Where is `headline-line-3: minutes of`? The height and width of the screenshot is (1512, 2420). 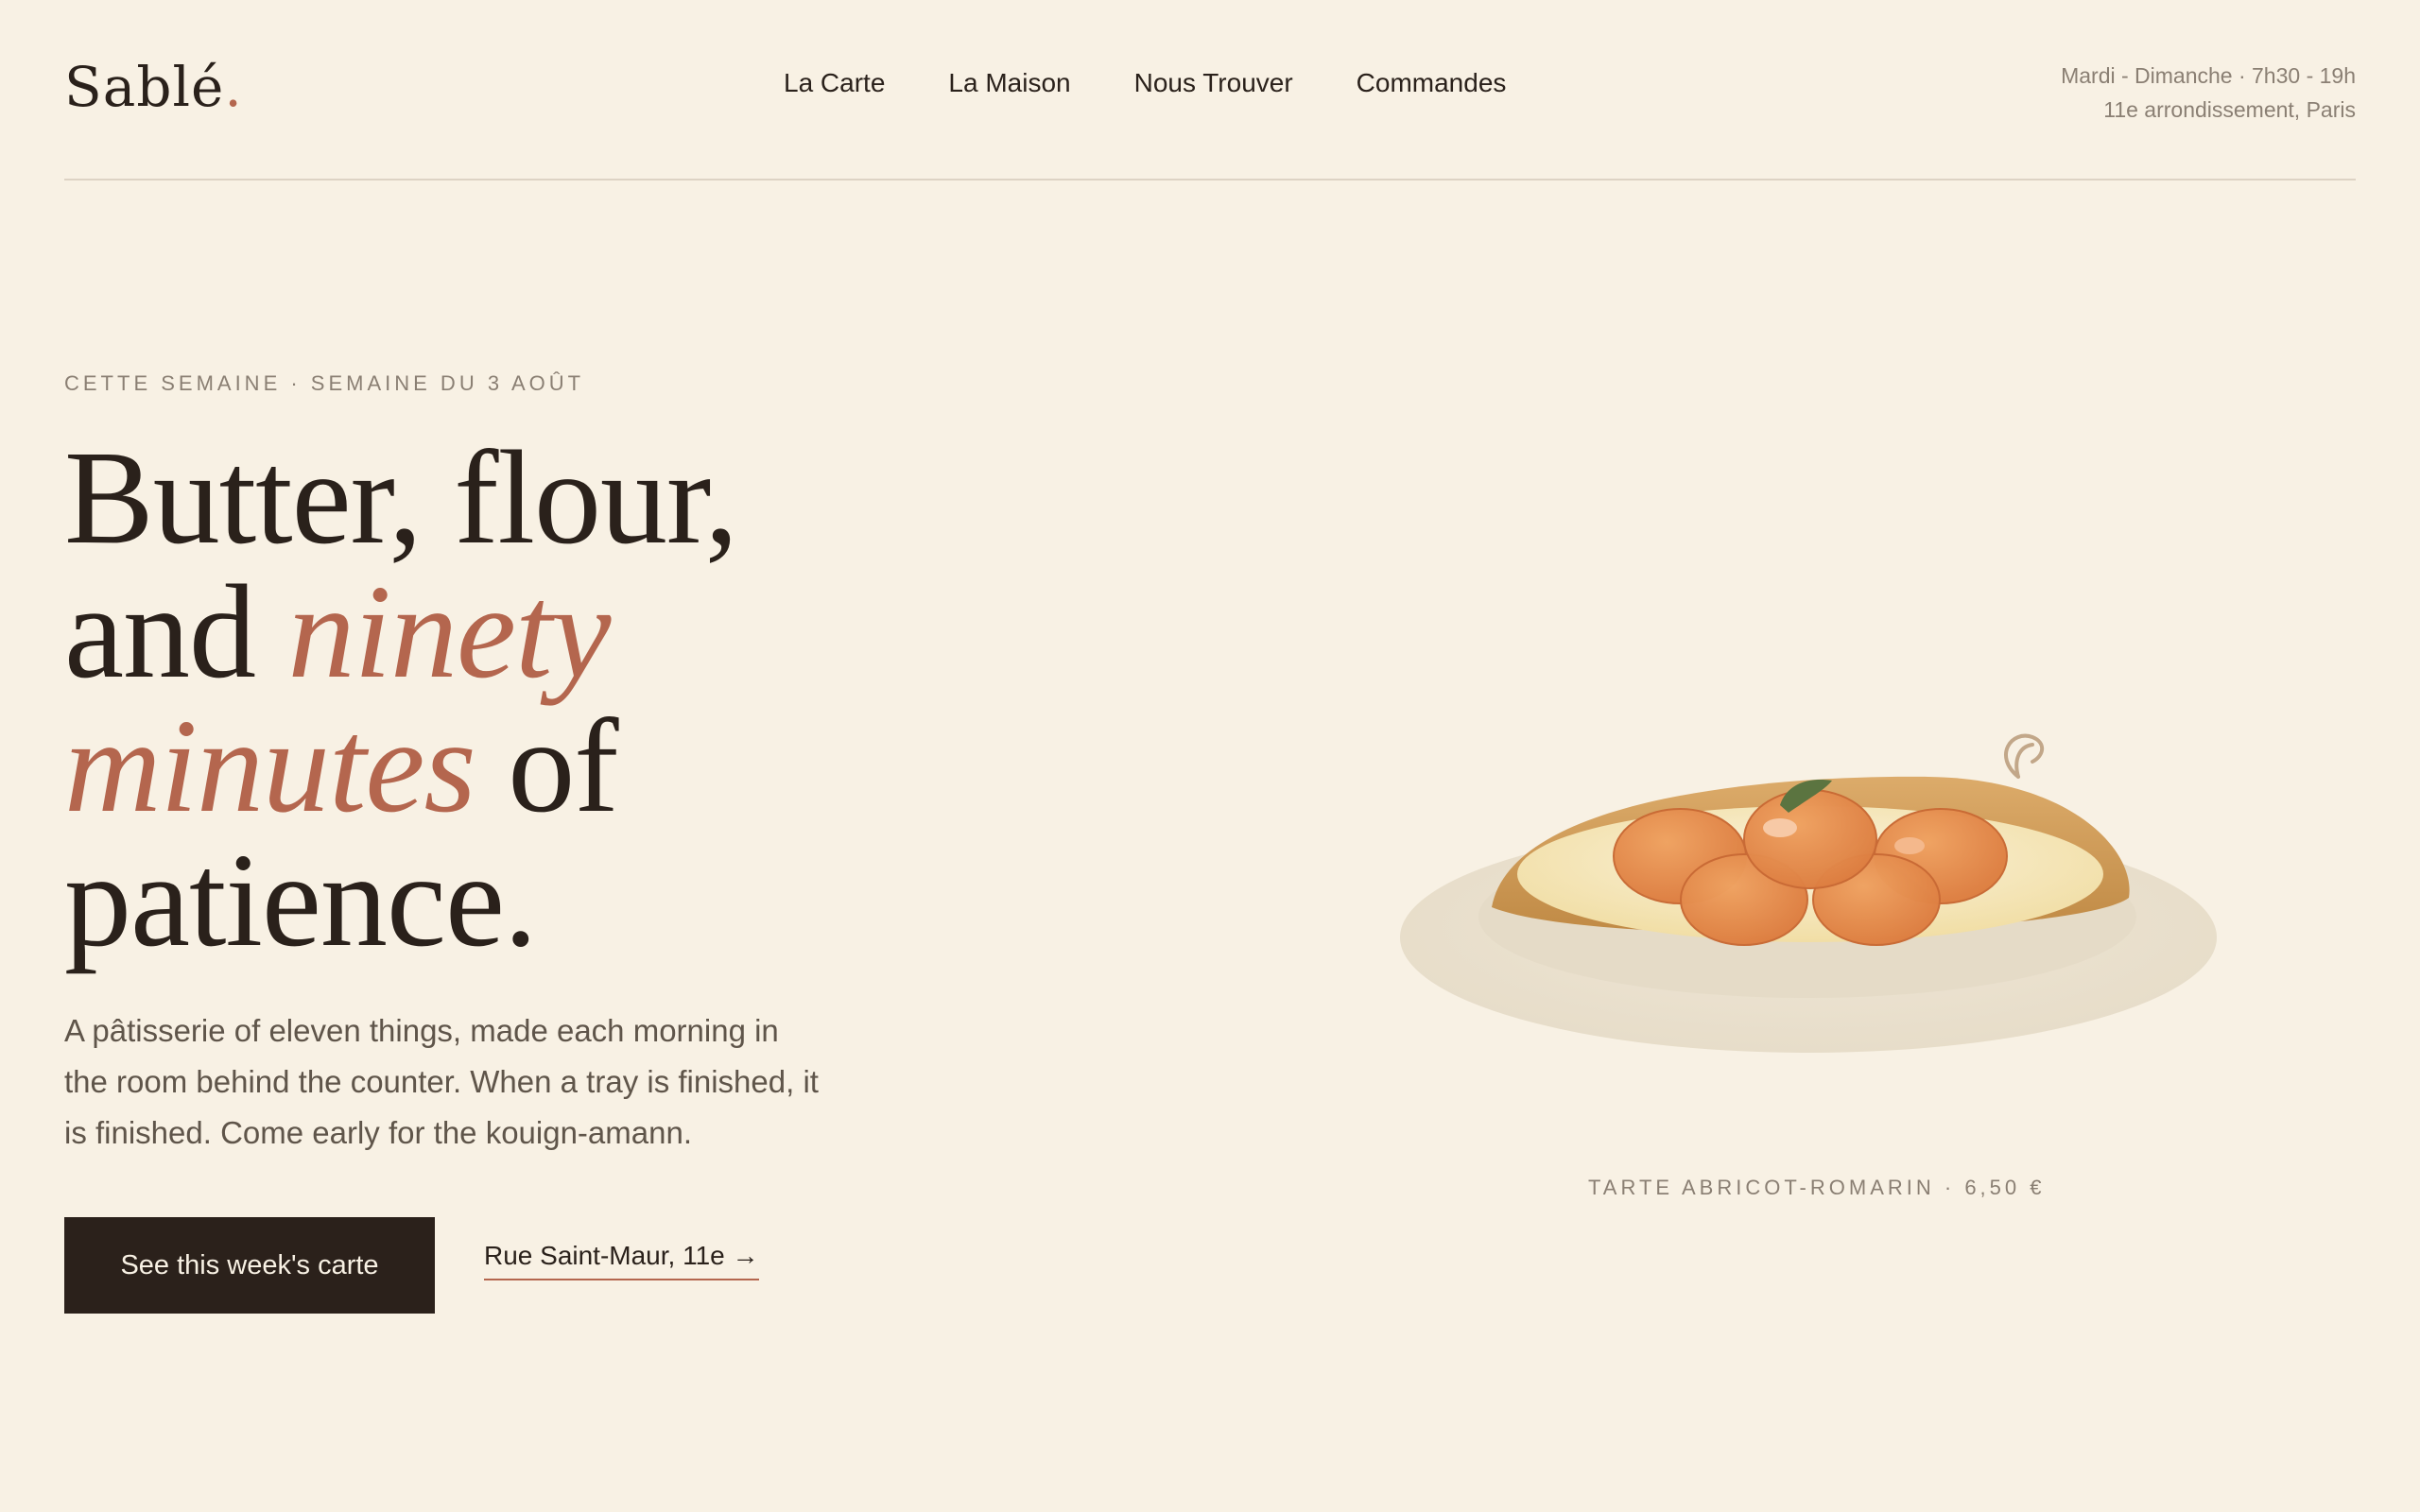
headline-line-3: minutes of is located at coordinates (400, 765).